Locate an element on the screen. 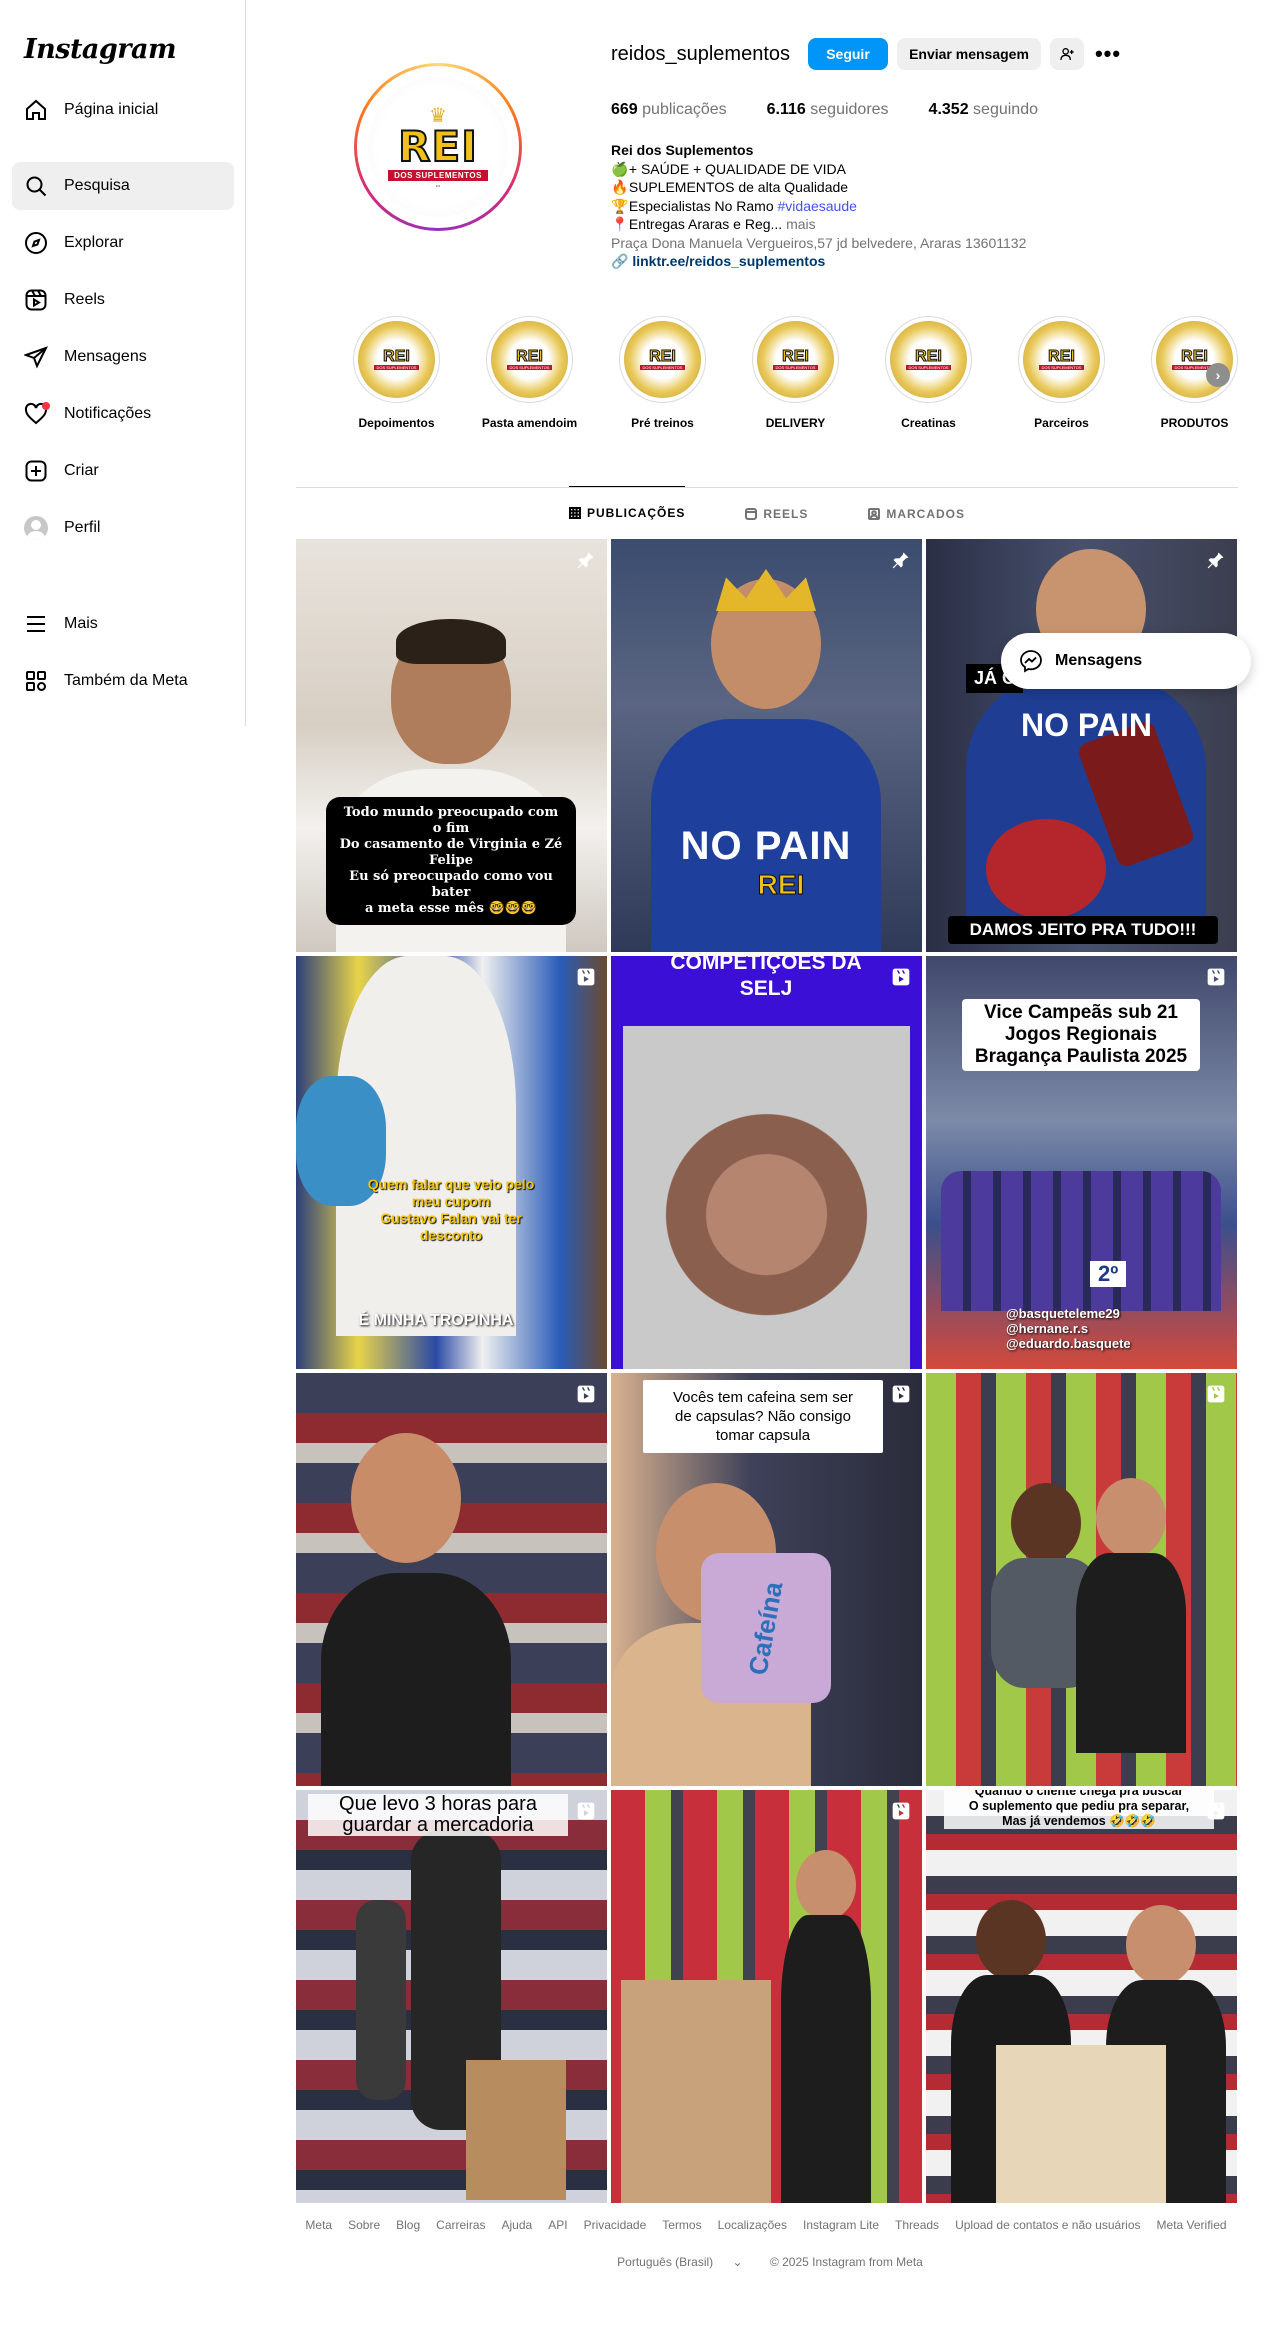  highlight-item: REI DOS SUPLEMENTOS PRODUTOS is located at coordinates (1194, 373).